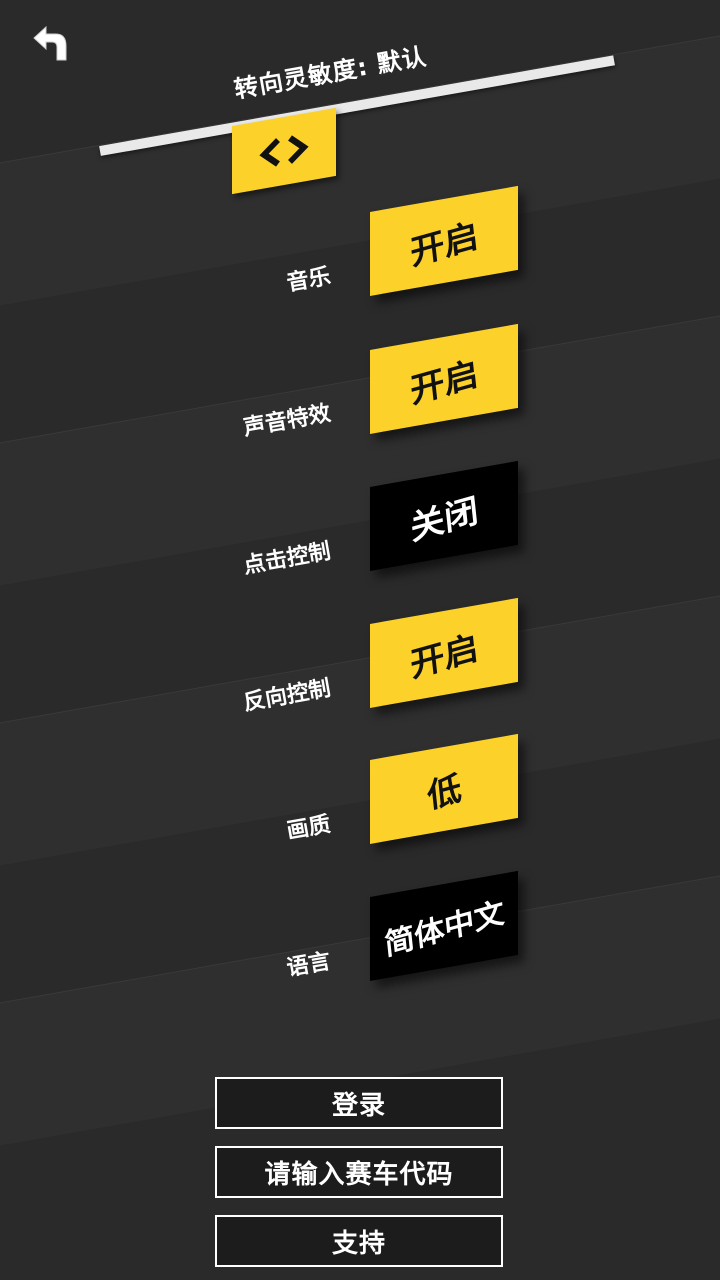  Describe the element at coordinates (444, 382) in the screenshot. I see `sound-effects-toggle-value: 开启` at that location.